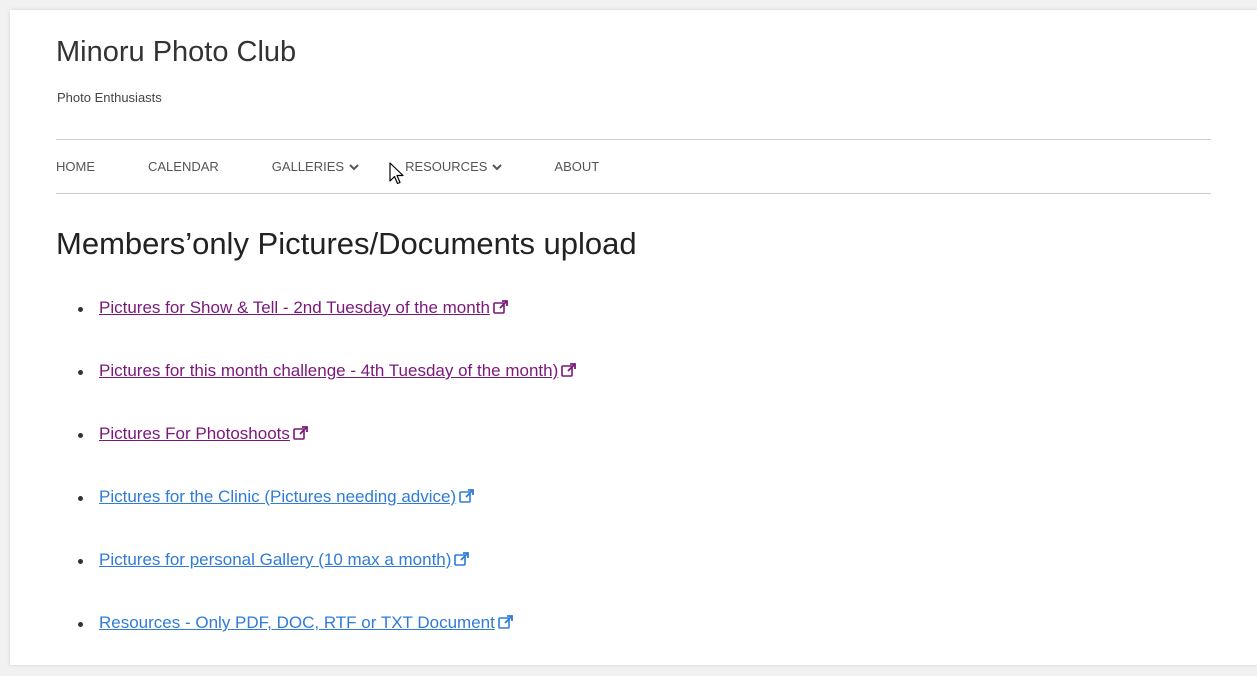 This screenshot has height=676, width=1257. I want to click on nav-bottom-divider, so click(633, 193).